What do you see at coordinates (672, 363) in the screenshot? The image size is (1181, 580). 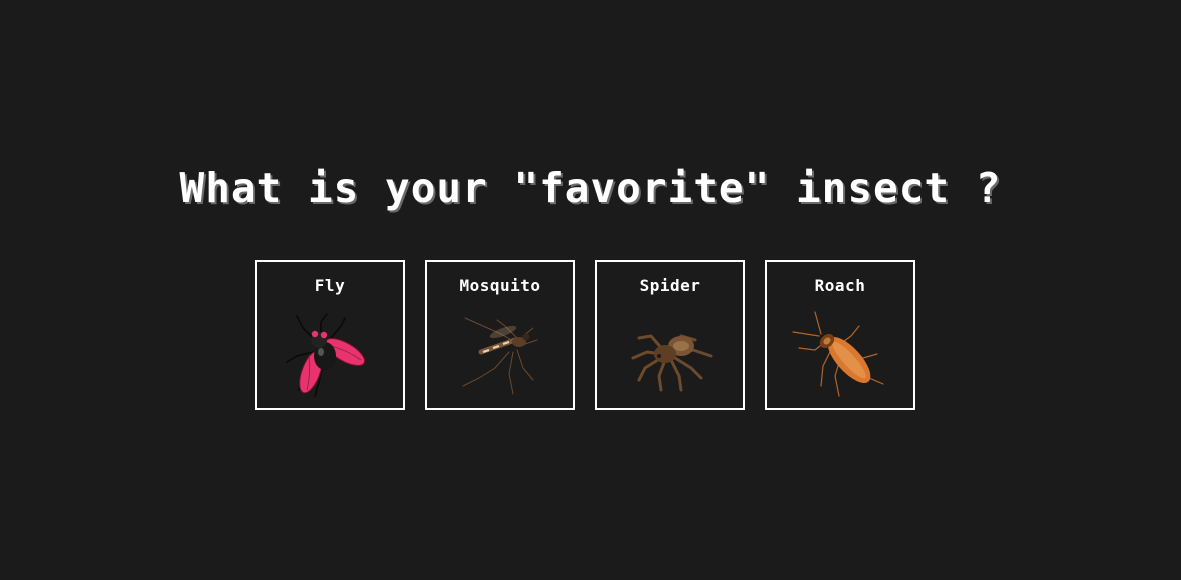 I see `spider-icon` at bounding box center [672, 363].